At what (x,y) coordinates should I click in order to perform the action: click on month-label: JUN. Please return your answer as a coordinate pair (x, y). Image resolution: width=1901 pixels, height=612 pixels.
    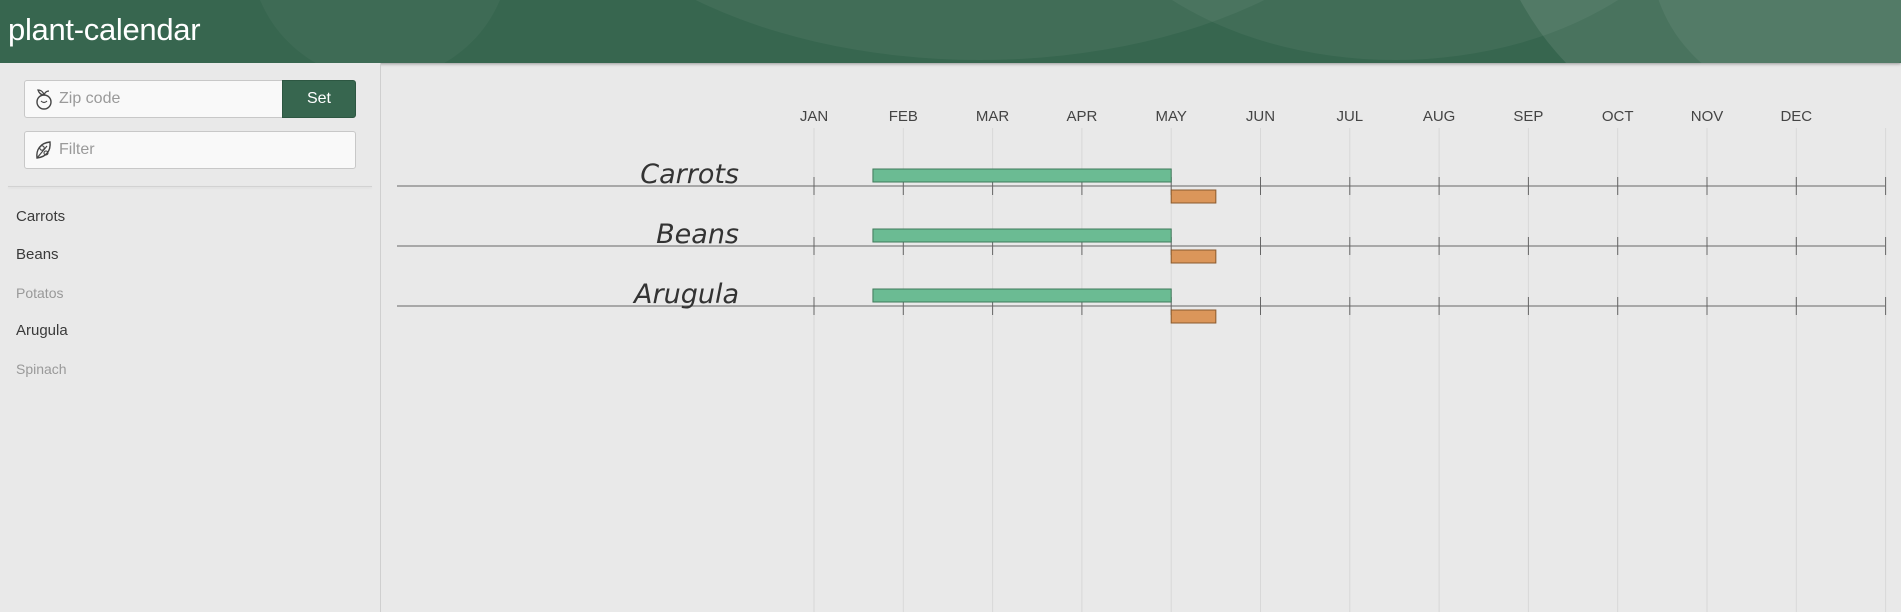
    Looking at the image, I should click on (1260, 116).